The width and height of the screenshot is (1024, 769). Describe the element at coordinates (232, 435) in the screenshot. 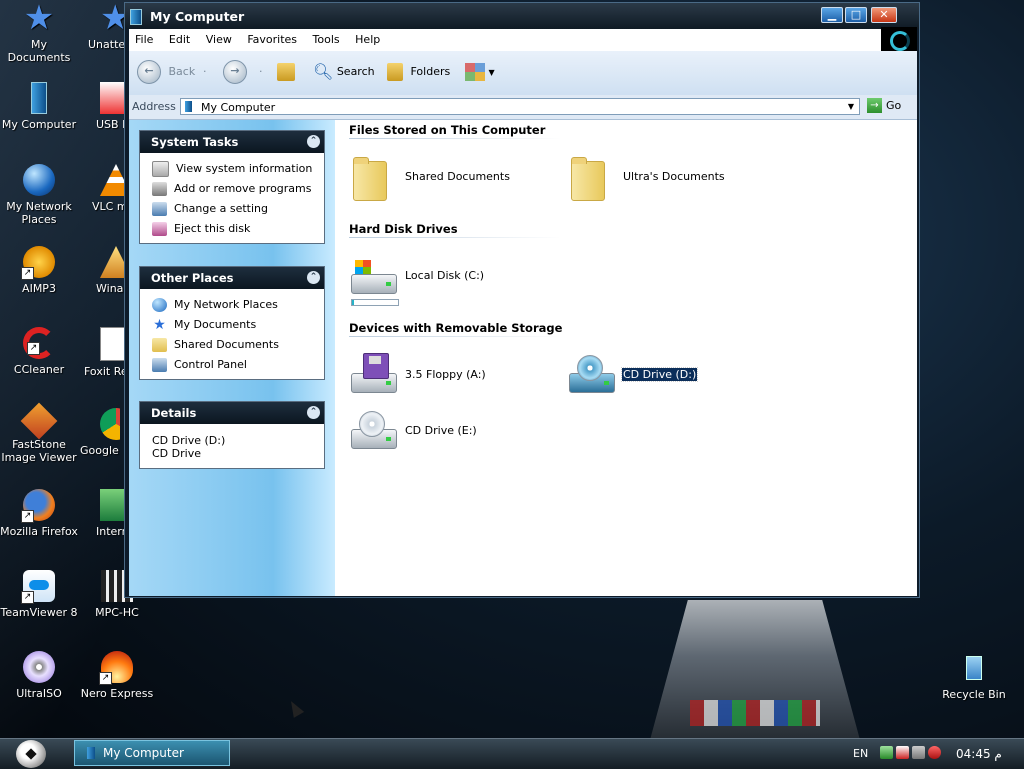

I see `details-panel: Details ⌃ CD Drive (D:) CD Drive` at that location.